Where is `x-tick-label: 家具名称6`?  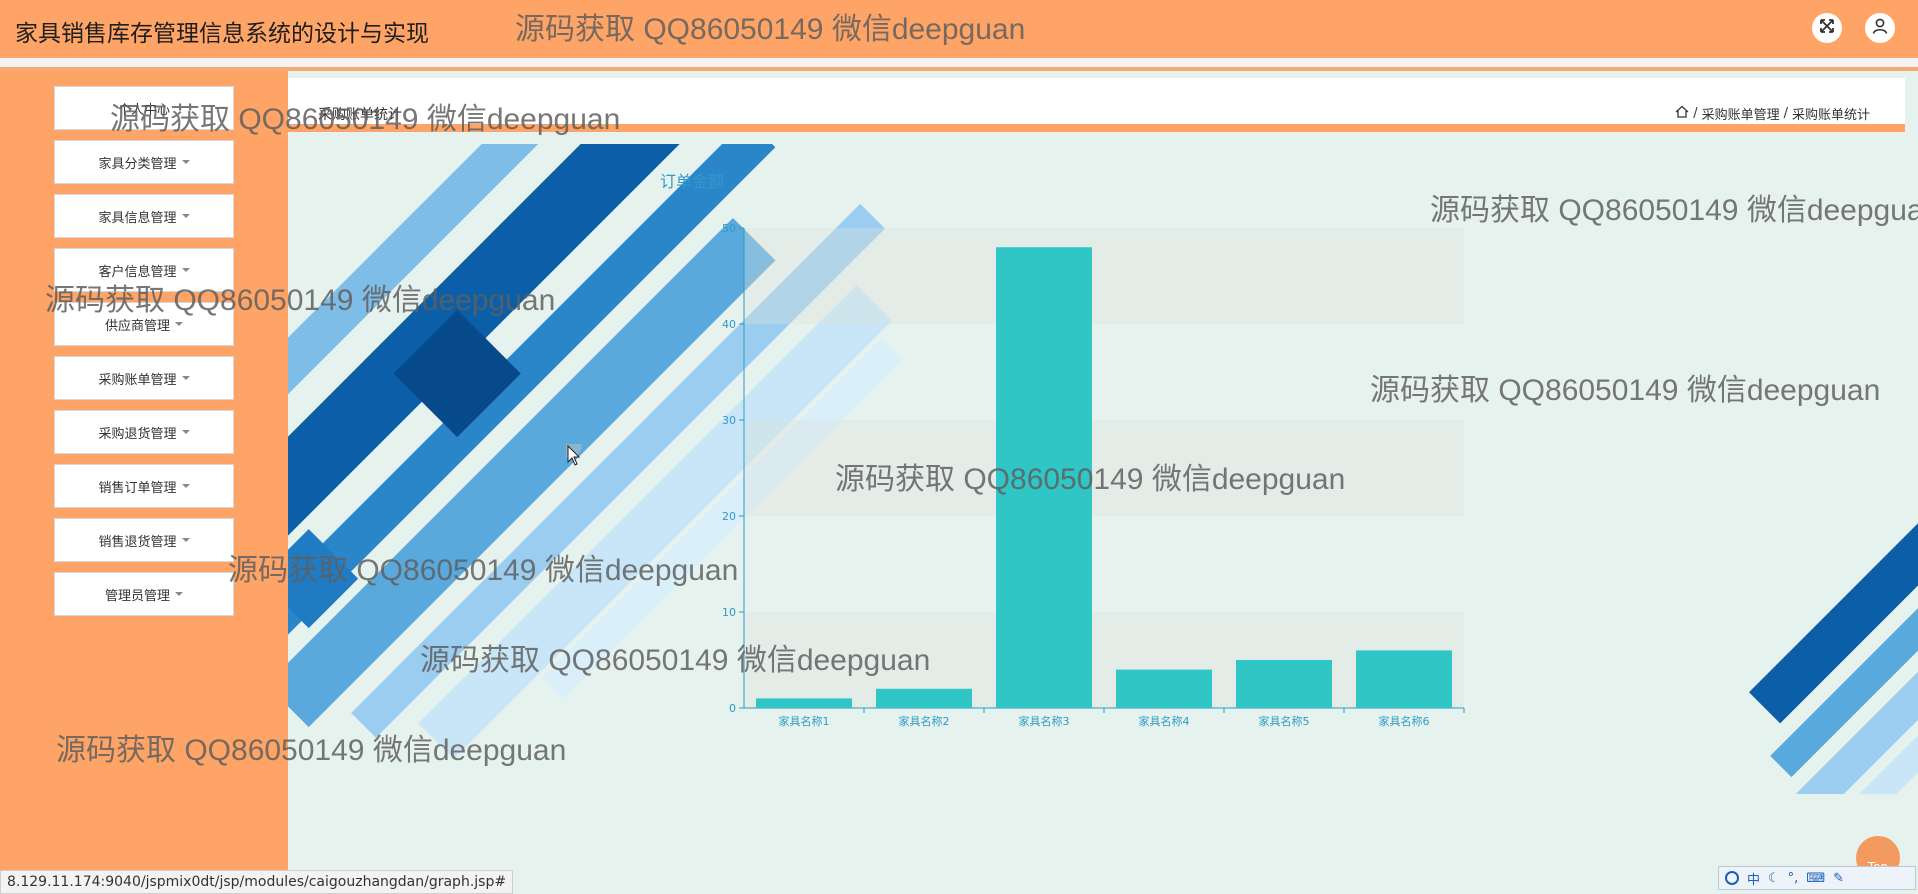 x-tick-label: 家具名称6 is located at coordinates (1404, 721).